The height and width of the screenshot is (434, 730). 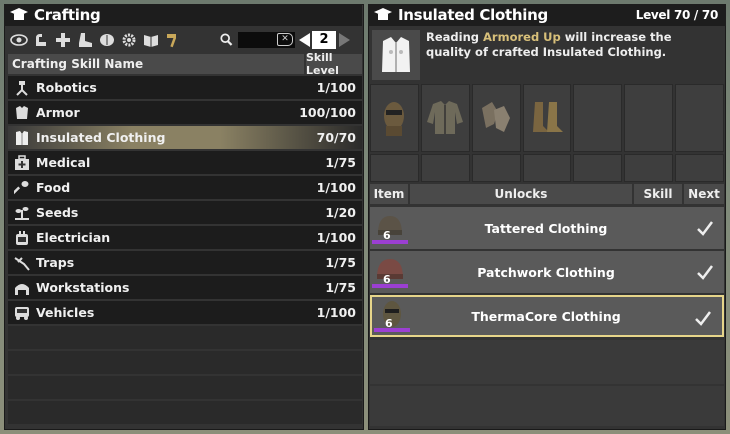 I want to click on book-name: Armored Up, so click(x=522, y=37).